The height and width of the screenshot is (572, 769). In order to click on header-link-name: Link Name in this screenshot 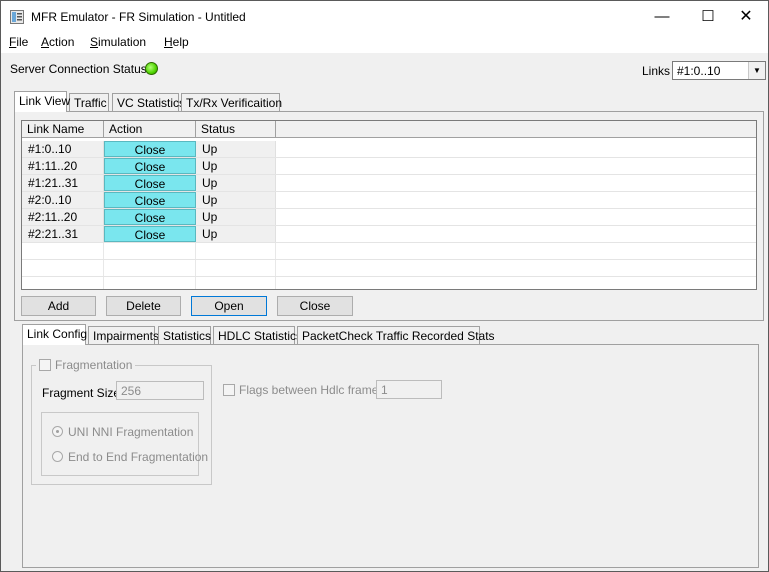, I will do `click(63, 129)`.